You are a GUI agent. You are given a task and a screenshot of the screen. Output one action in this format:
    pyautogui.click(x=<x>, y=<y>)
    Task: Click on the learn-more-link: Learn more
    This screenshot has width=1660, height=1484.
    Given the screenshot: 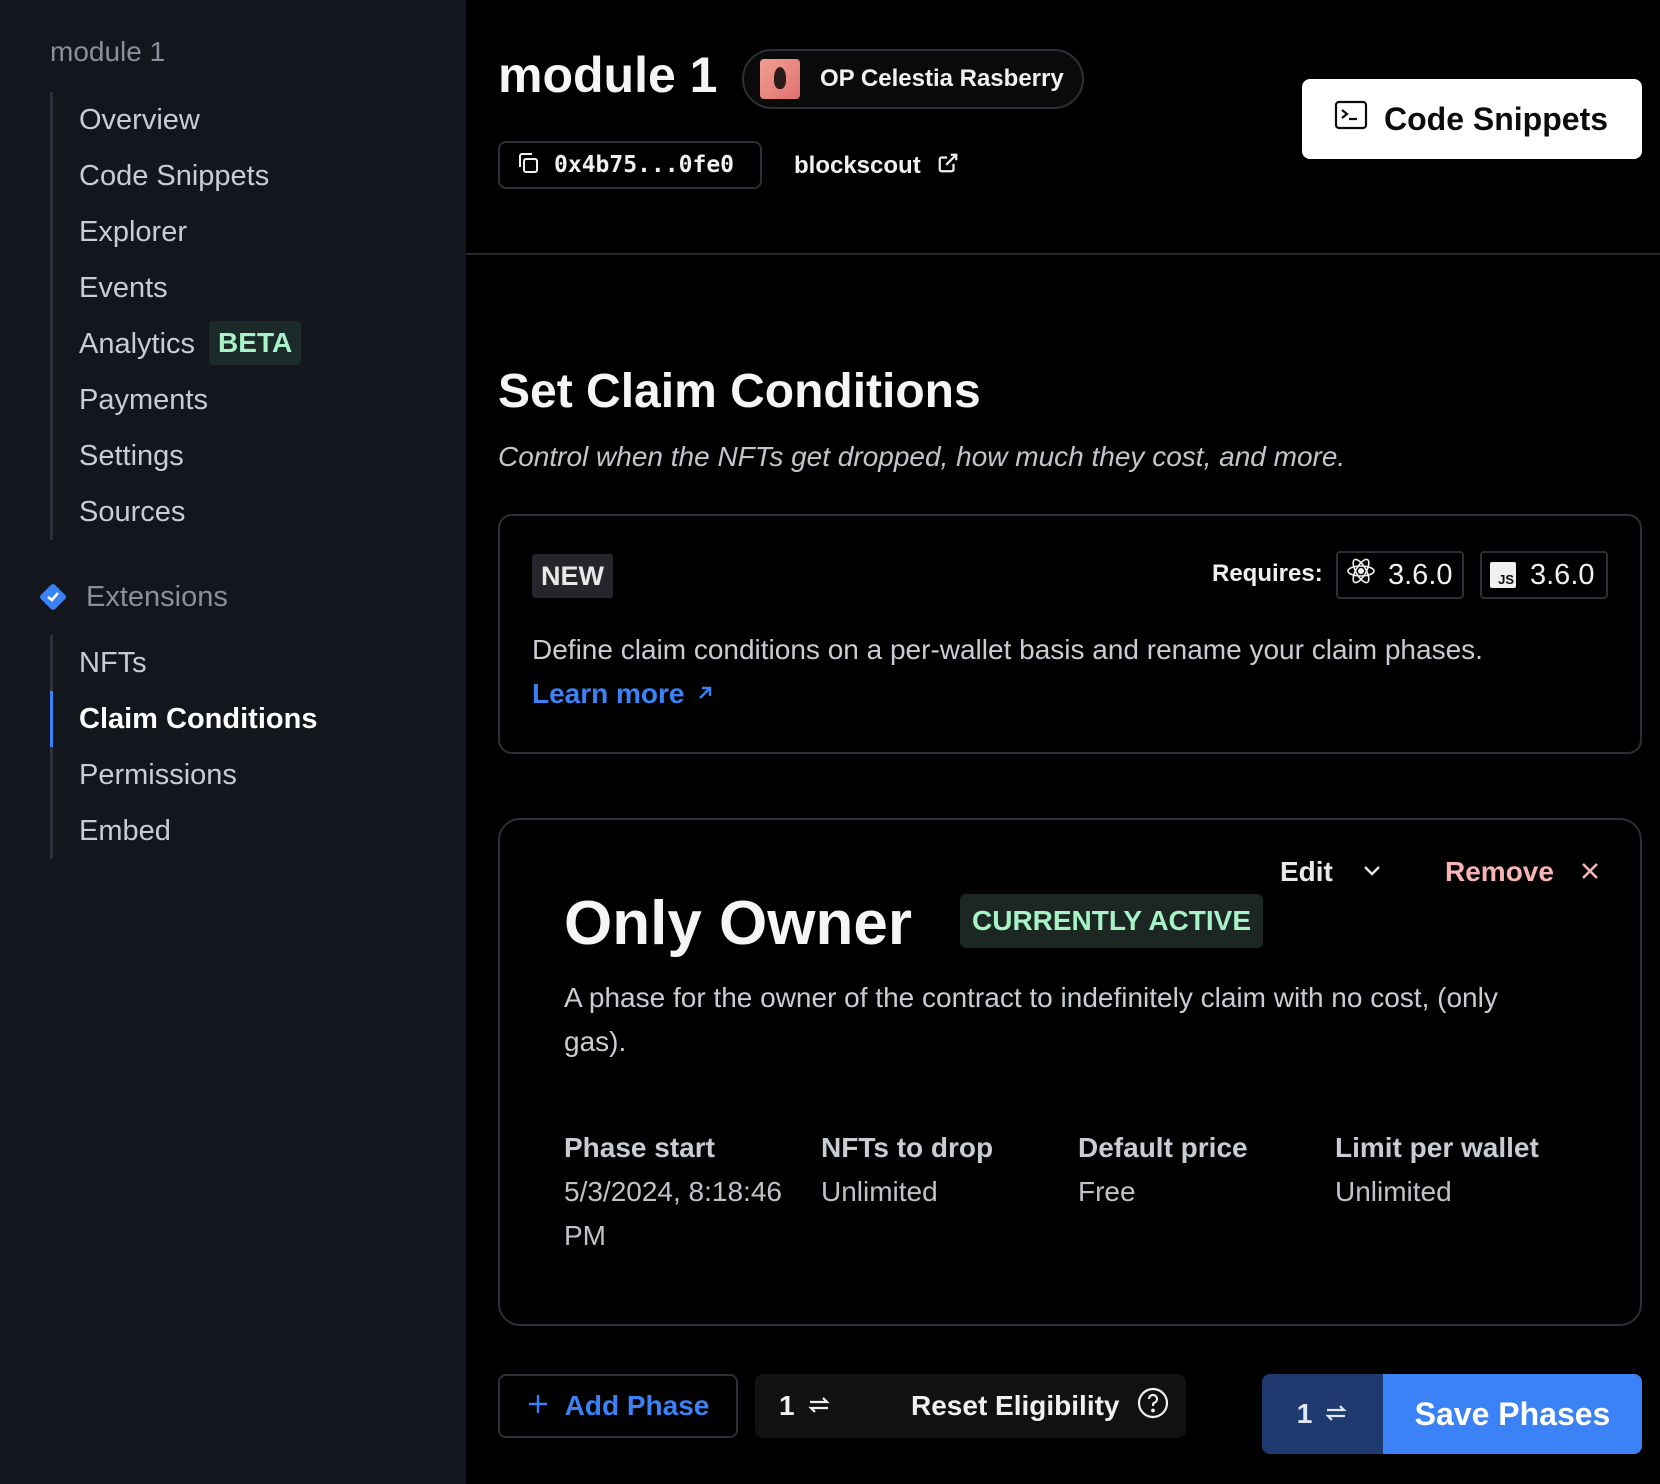 What is the action you would take?
    pyautogui.click(x=623, y=694)
    